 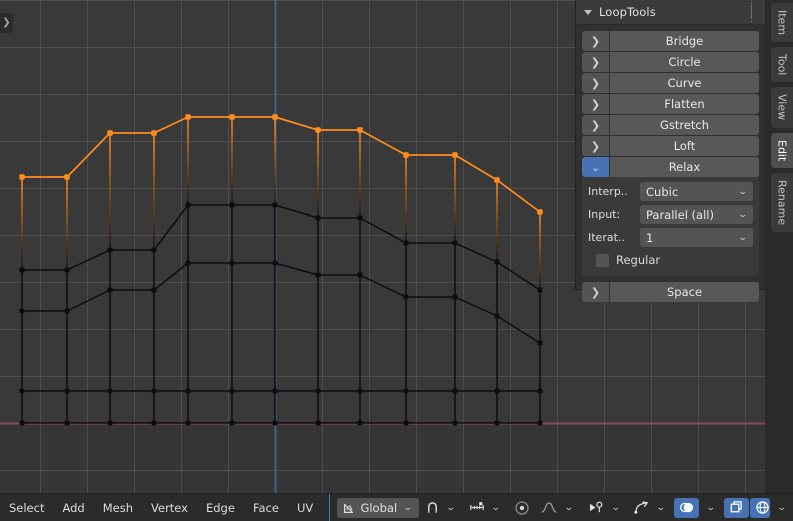 I want to click on magnet-icon, so click(x=432, y=507).